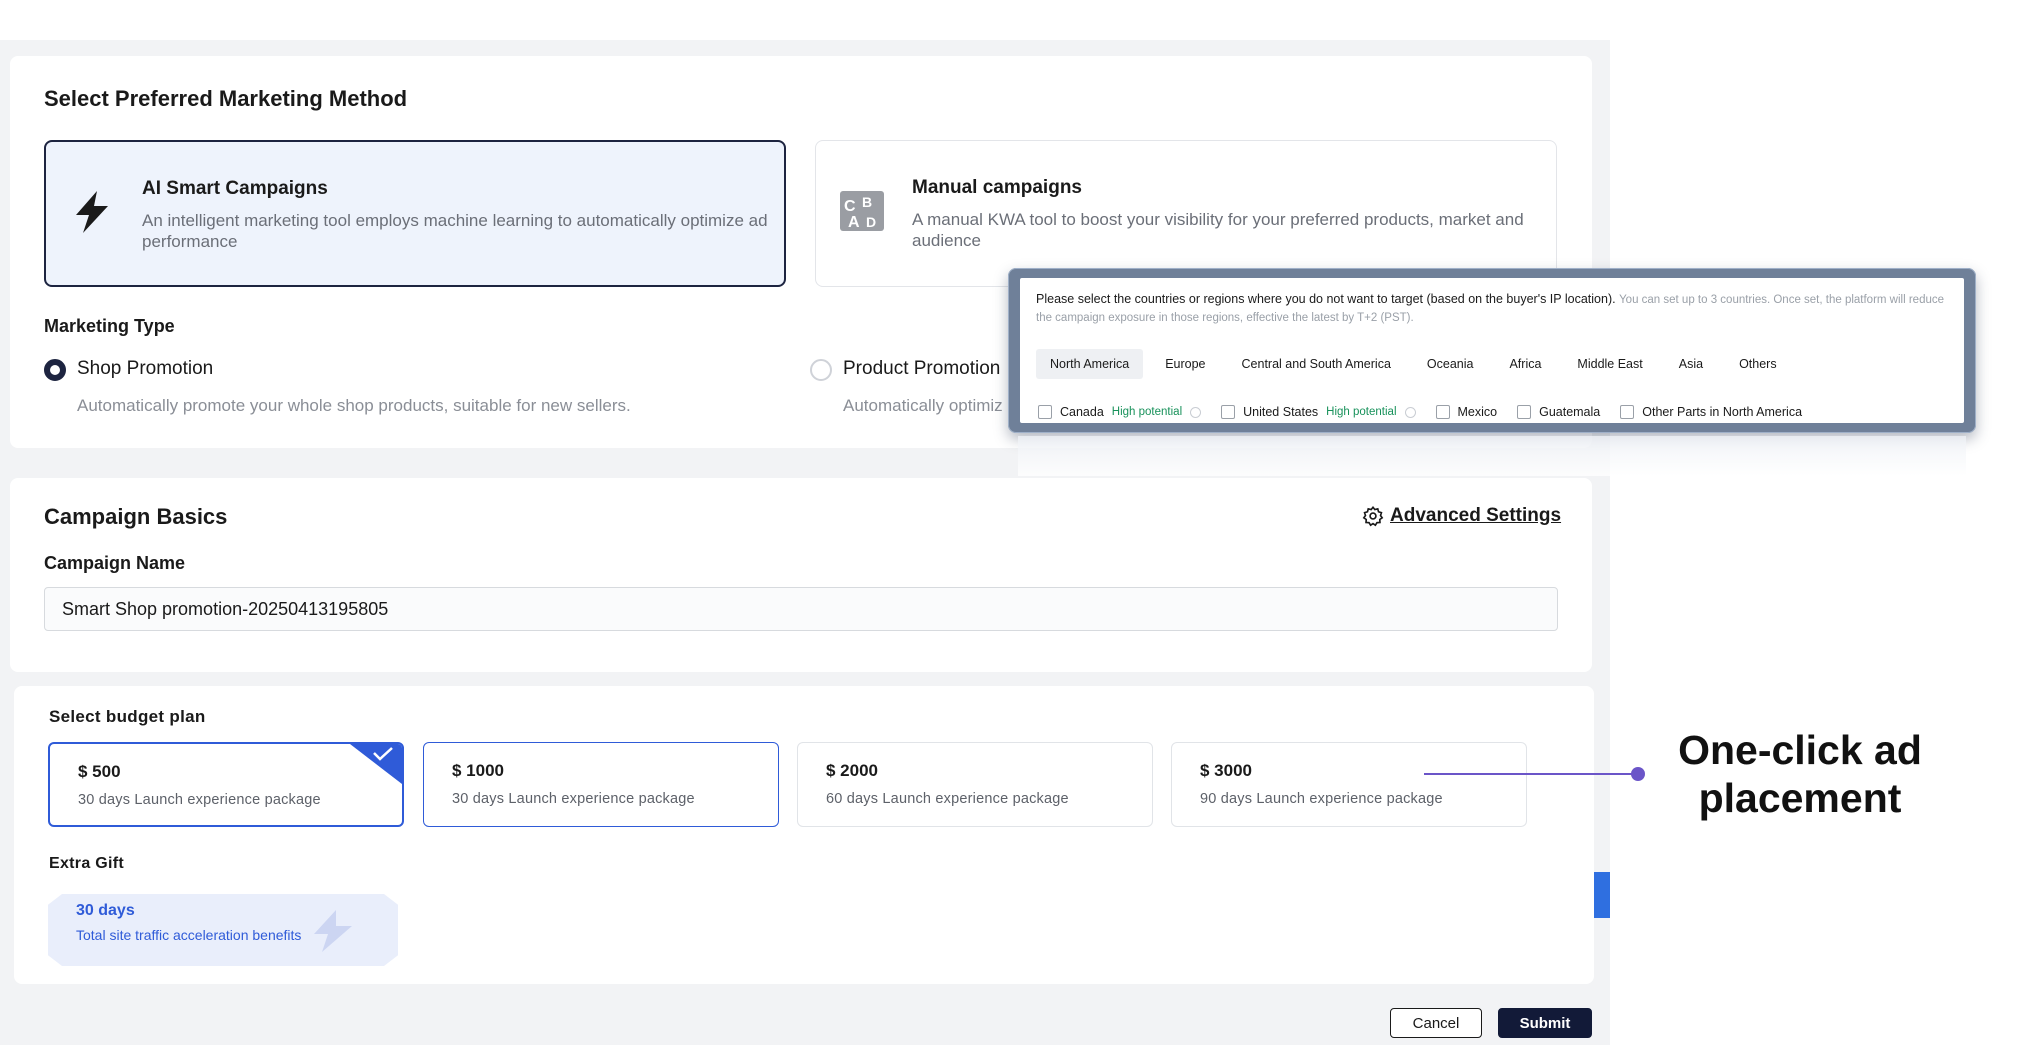 This screenshot has width=2042, height=1062. I want to click on advanced-settings-link: Advanced Settings, so click(1461, 516).